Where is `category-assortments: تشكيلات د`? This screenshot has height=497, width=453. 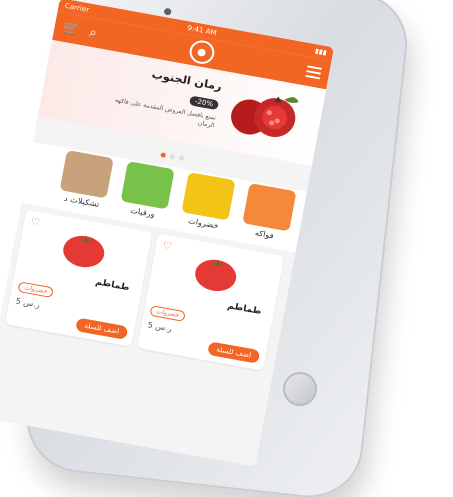
category-assortments: تشكيلات د is located at coordinates (85, 180).